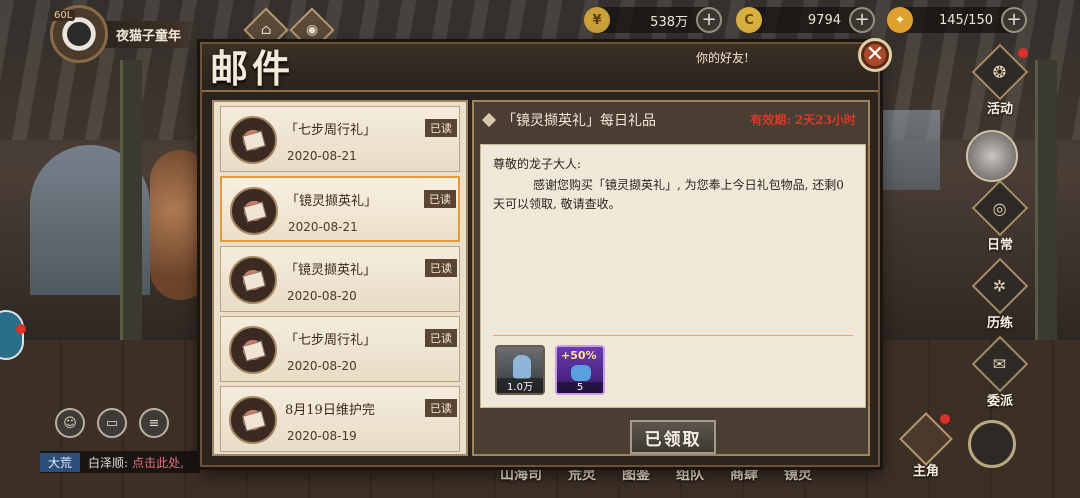  Describe the element at coordinates (803, 120) in the screenshot. I see `mail-validity: 有效期: 2天23小时` at that location.